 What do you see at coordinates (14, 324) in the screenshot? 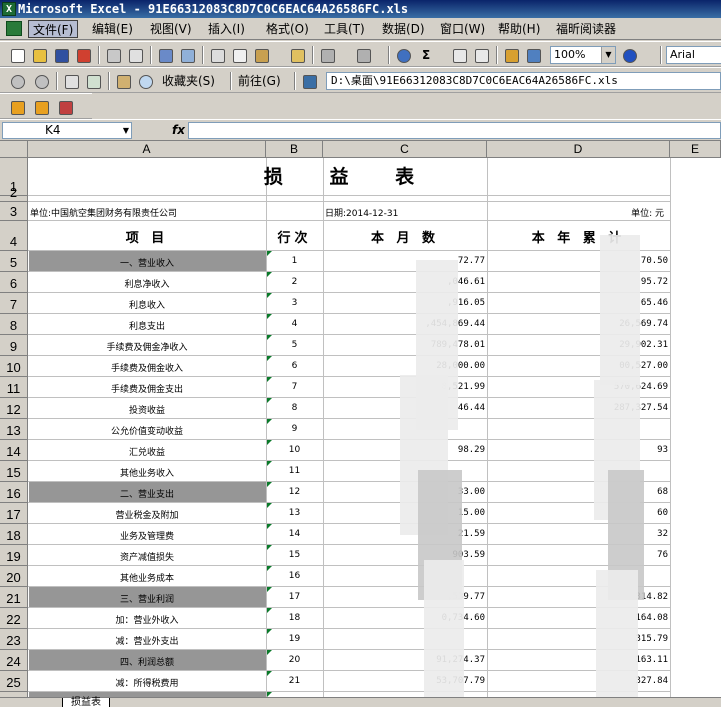
I see `row-header: 8` at bounding box center [14, 324].